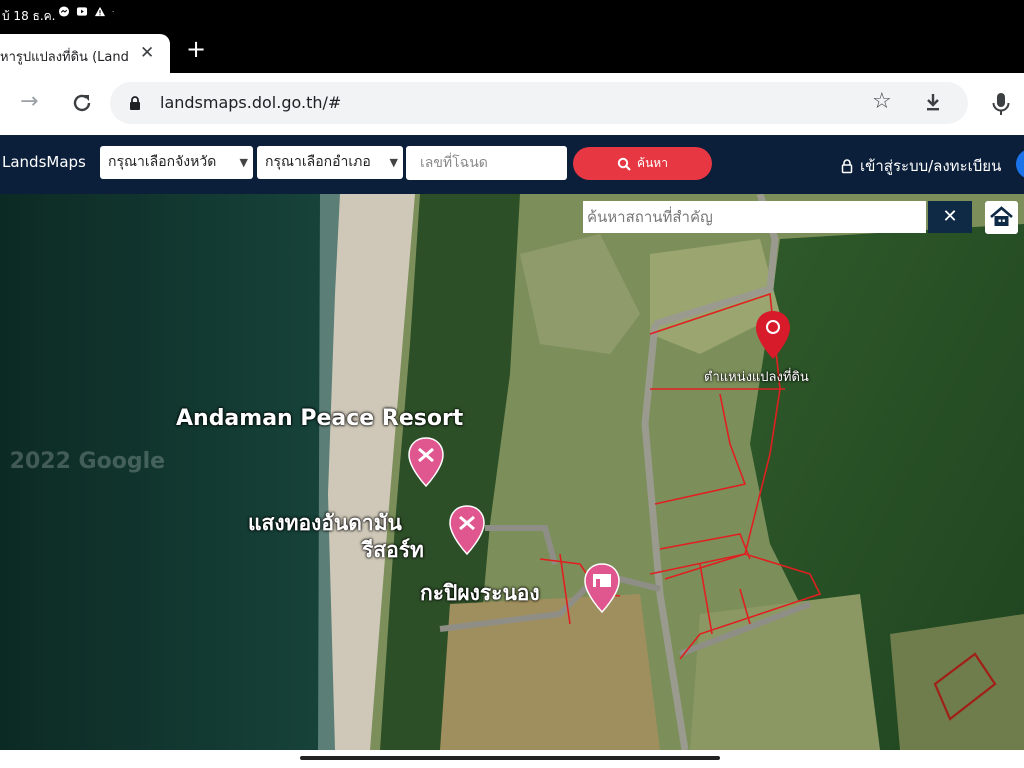  I want to click on parcel-location-pin-icon, so click(773, 335).